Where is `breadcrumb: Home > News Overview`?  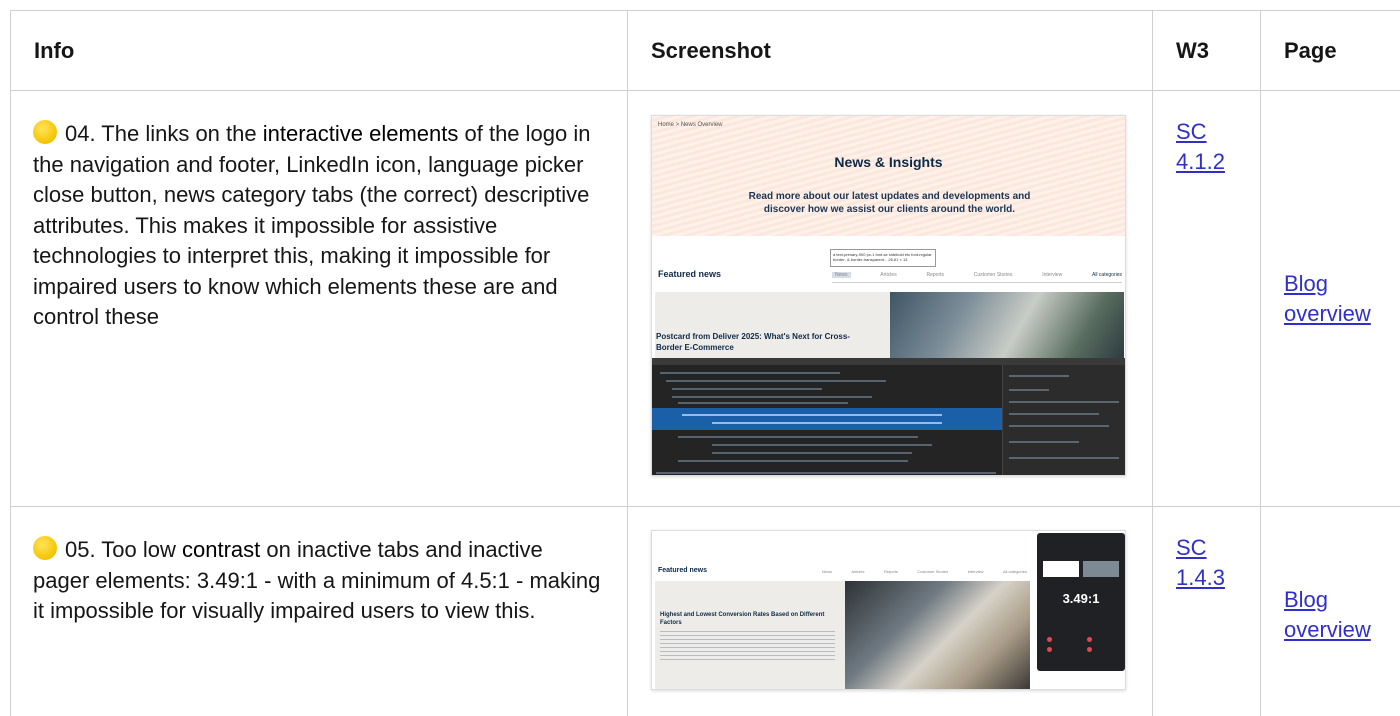 breadcrumb: Home > News Overview is located at coordinates (690, 125).